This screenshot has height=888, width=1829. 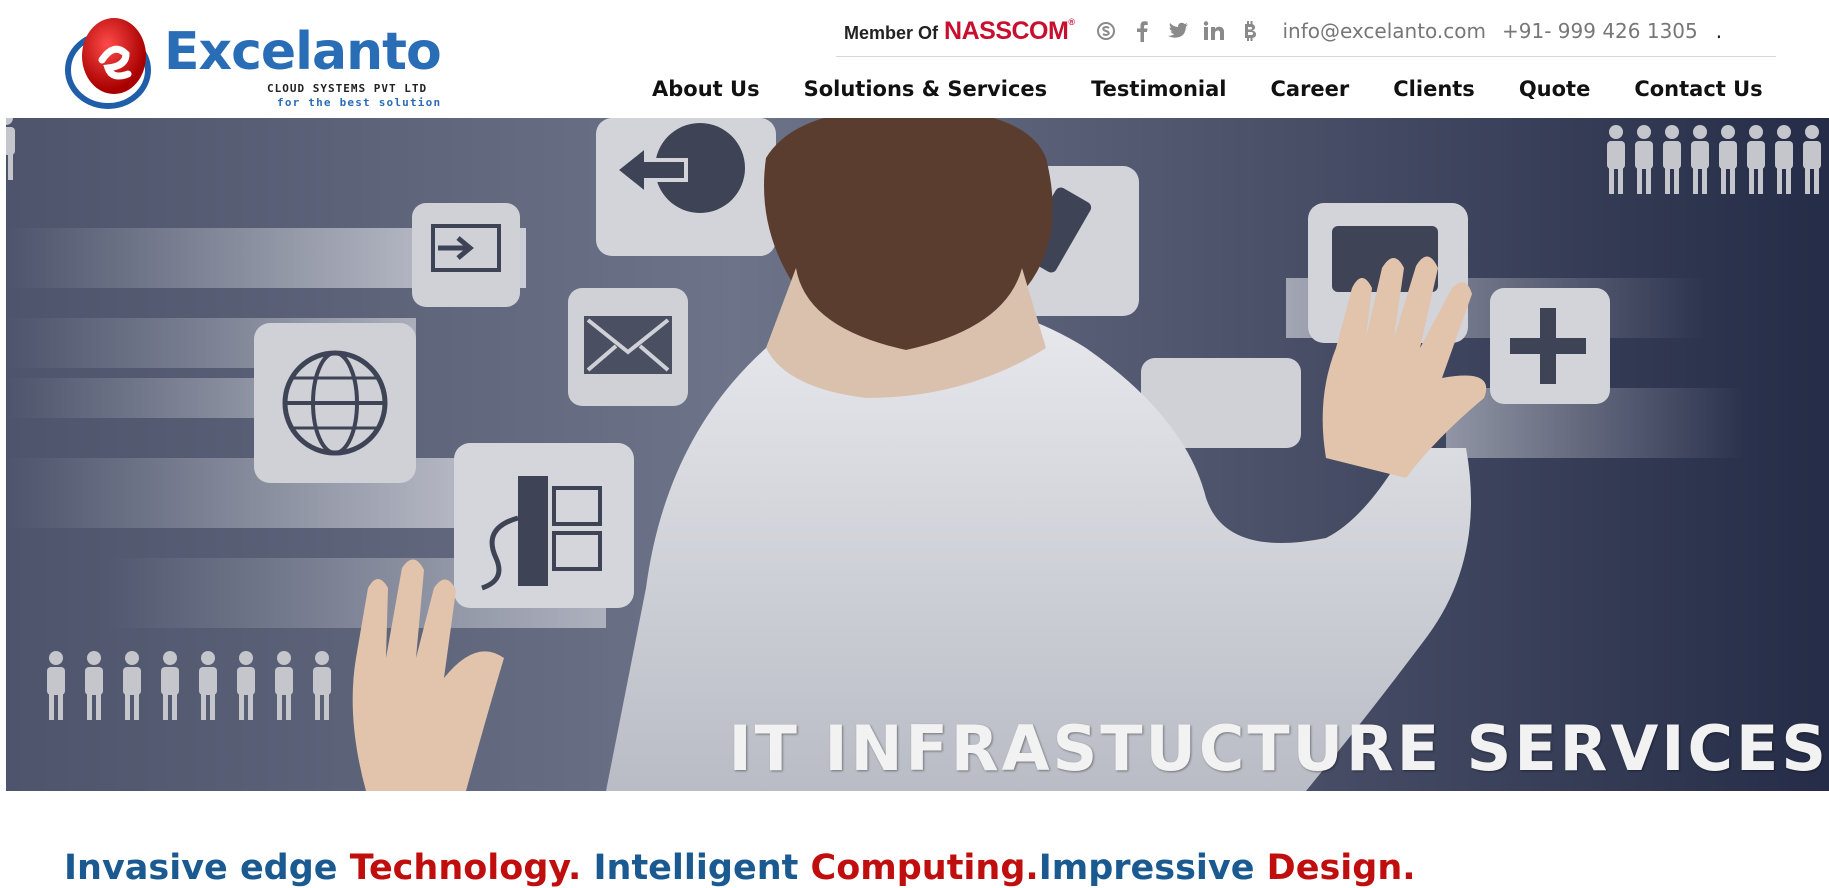 I want to click on nav-testimonial: Testimonial, so click(x=1158, y=89).